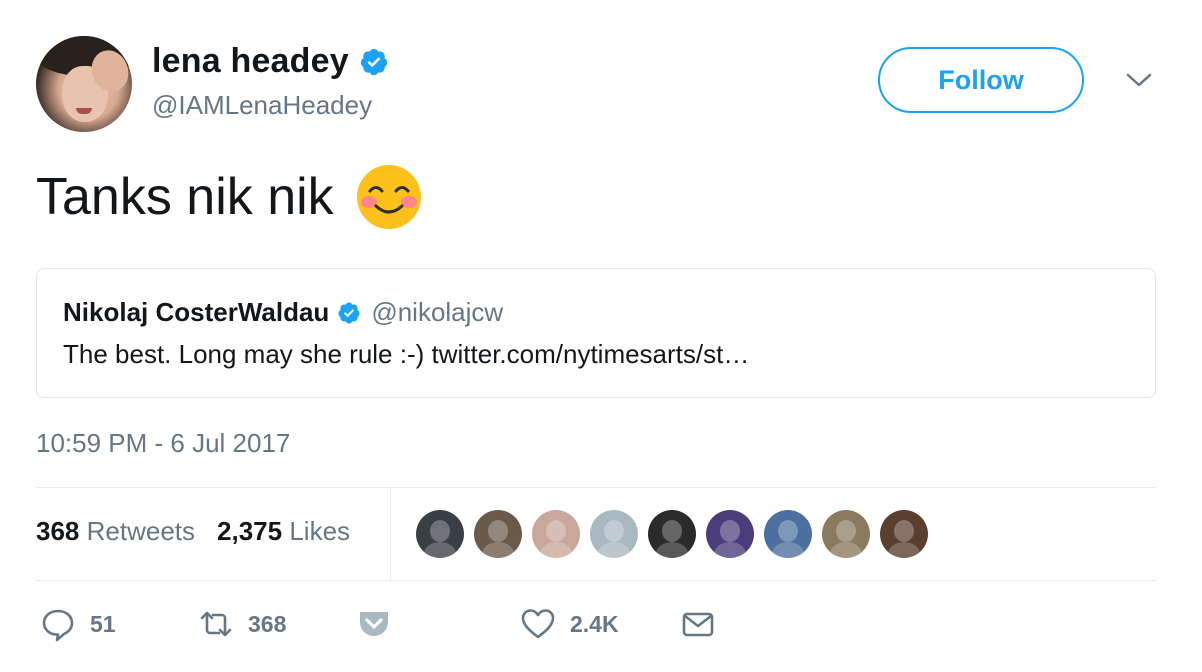 The width and height of the screenshot is (1202, 672). I want to click on author-handle: @IAMLenaHeadey, so click(262, 105).